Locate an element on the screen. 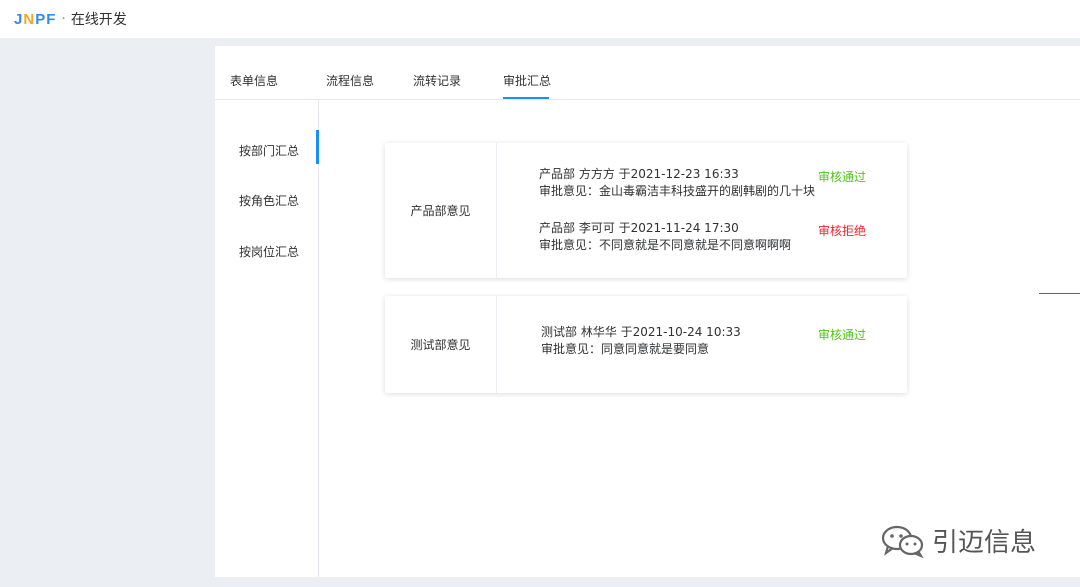 The width and height of the screenshot is (1080, 587). approval-meta: 产品部 方方方 于2021-12-23 16:33 is located at coordinates (639, 174).